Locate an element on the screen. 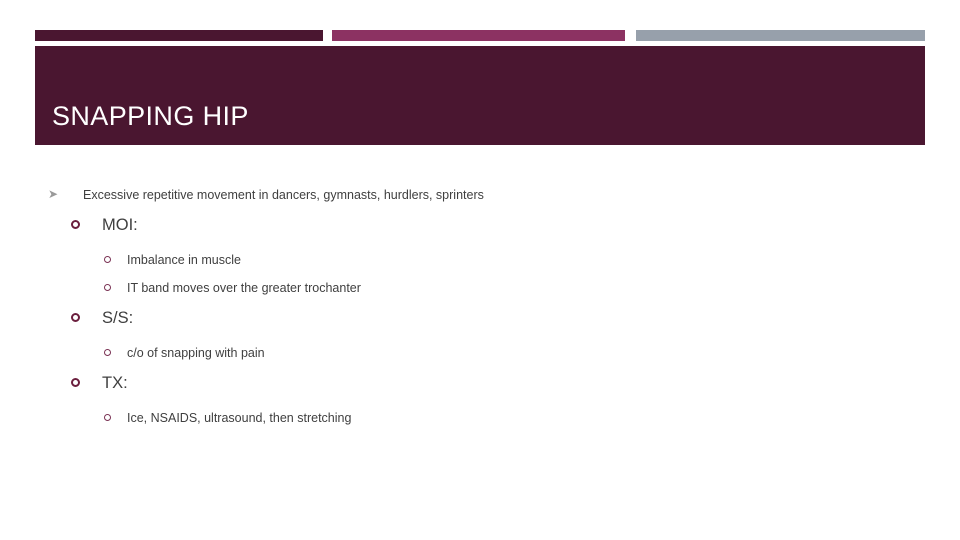  bullet-text: MOI: is located at coordinates (120, 225).